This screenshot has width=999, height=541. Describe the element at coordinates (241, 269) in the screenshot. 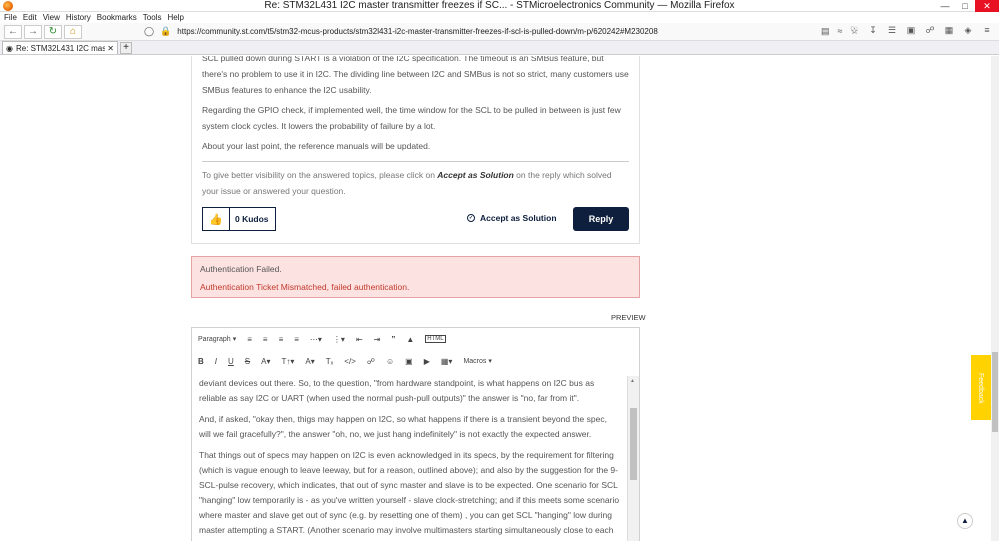

I see `auth-error-title: Authentication Failed.` at that location.